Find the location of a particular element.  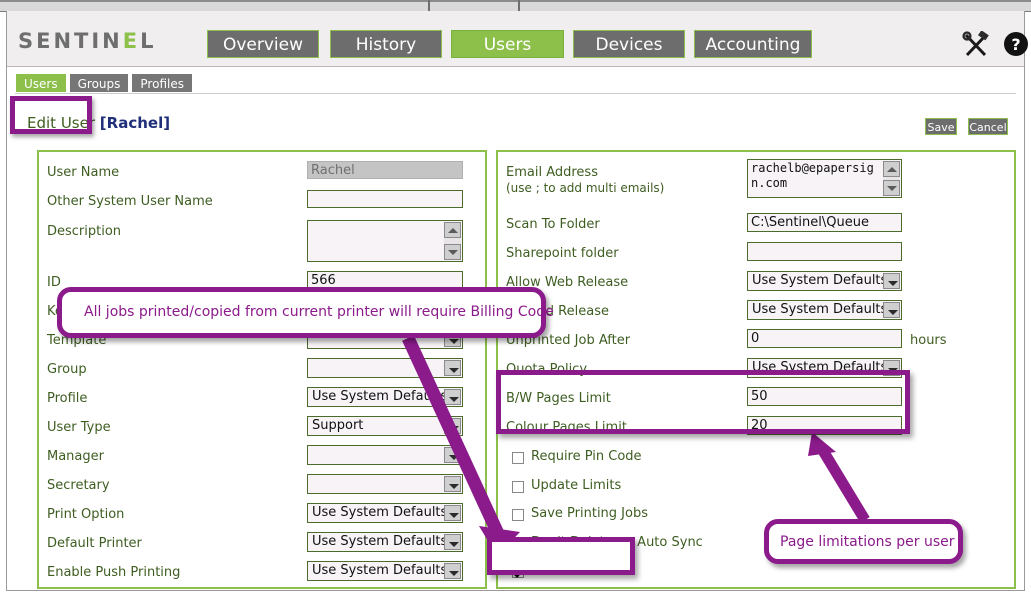

nav-tab-history-label: History is located at coordinates (386, 45).